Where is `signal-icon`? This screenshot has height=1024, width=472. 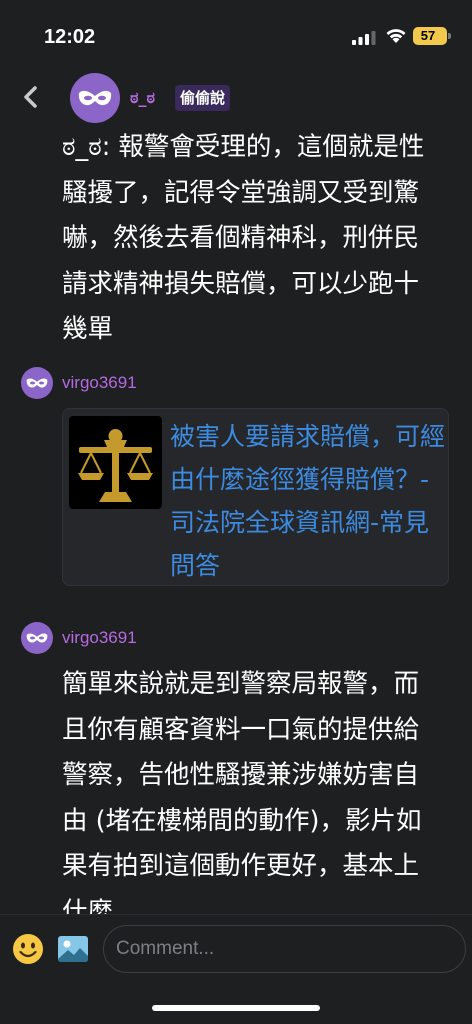 signal-icon is located at coordinates (364, 38).